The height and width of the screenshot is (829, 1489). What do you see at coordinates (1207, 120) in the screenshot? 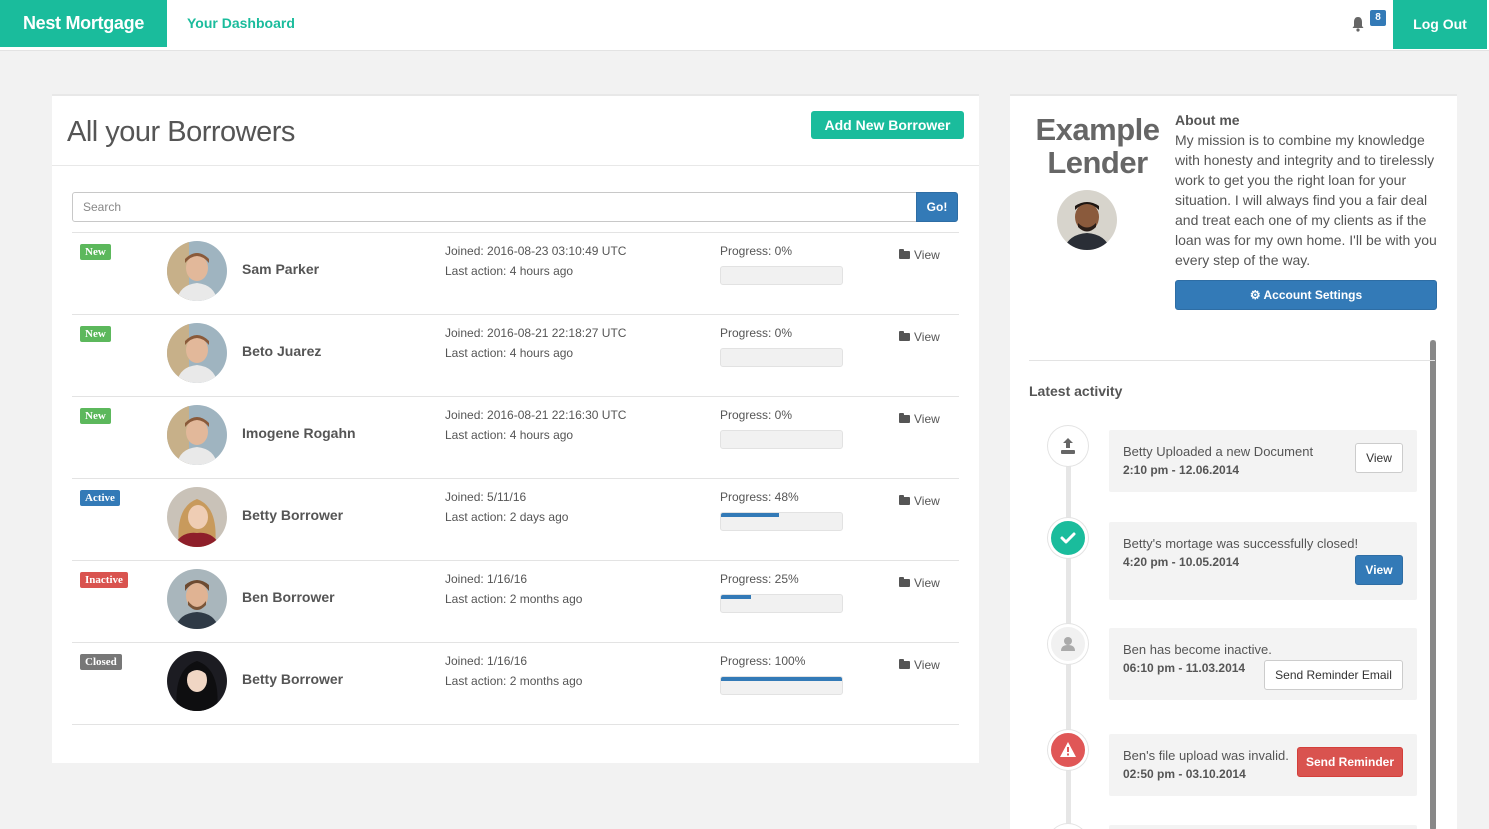
I see `about-heading: About me` at bounding box center [1207, 120].